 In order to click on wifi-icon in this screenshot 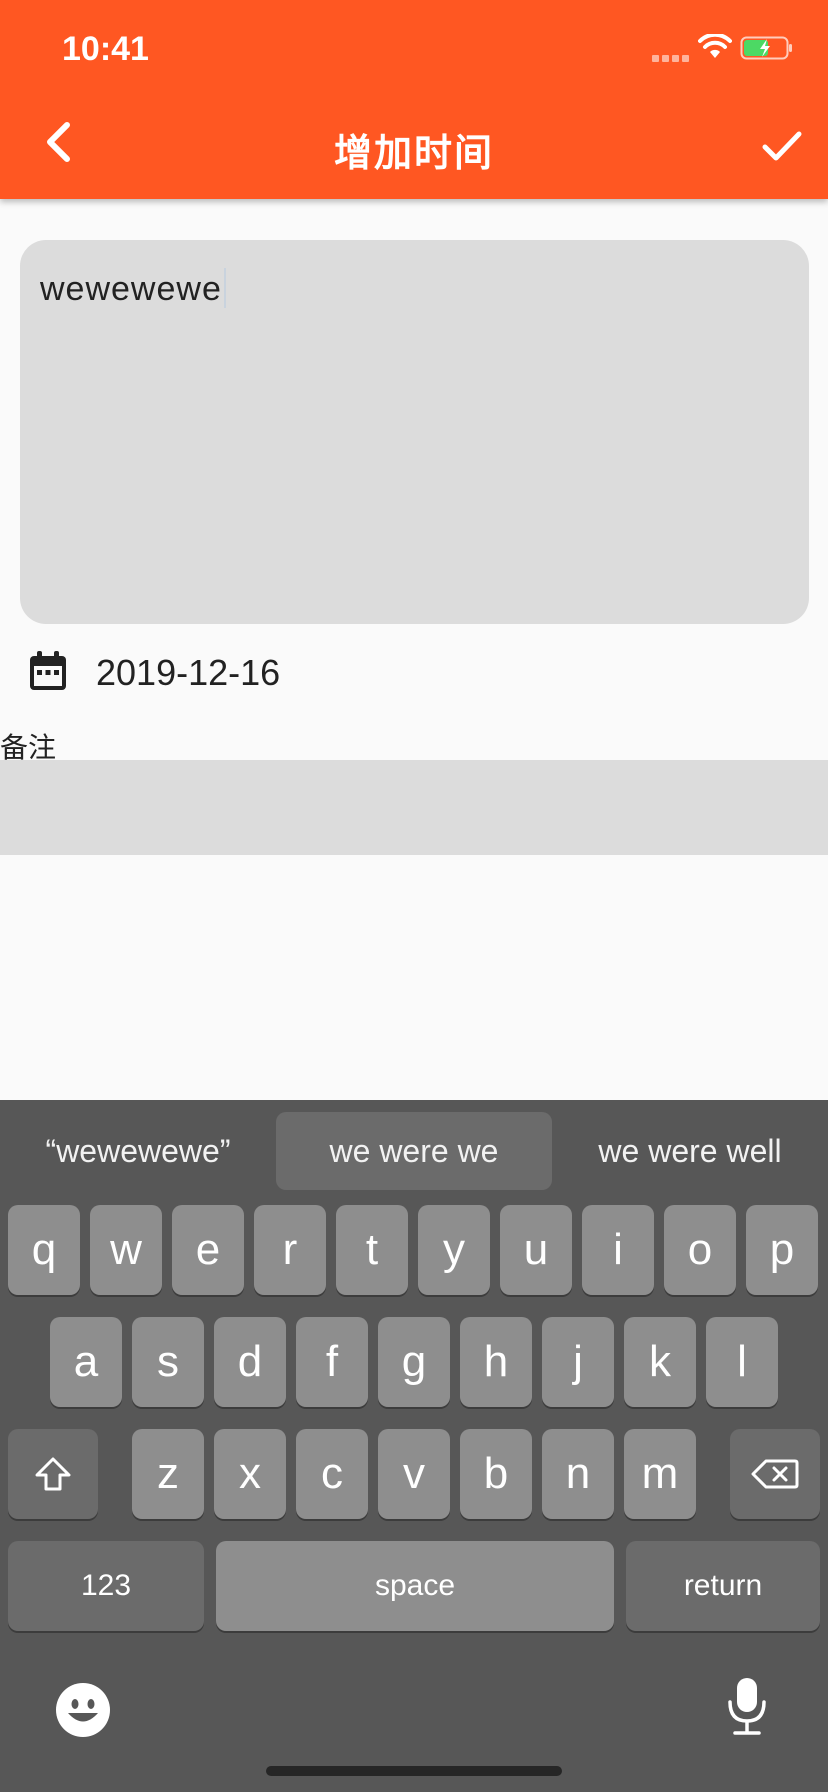, I will do `click(715, 46)`.